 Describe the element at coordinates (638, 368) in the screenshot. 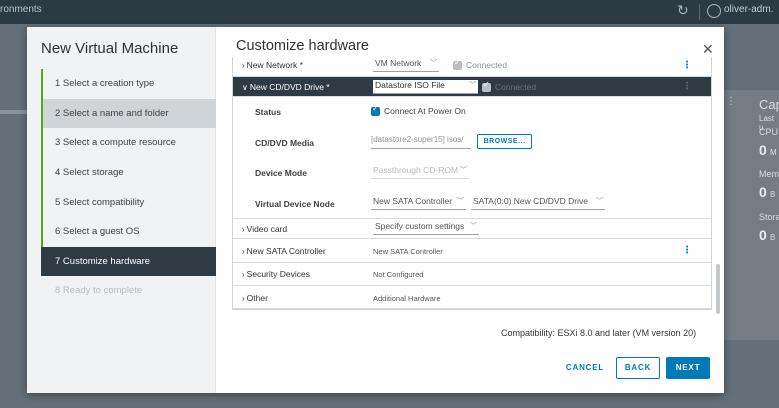

I see `back-button: BACK` at that location.